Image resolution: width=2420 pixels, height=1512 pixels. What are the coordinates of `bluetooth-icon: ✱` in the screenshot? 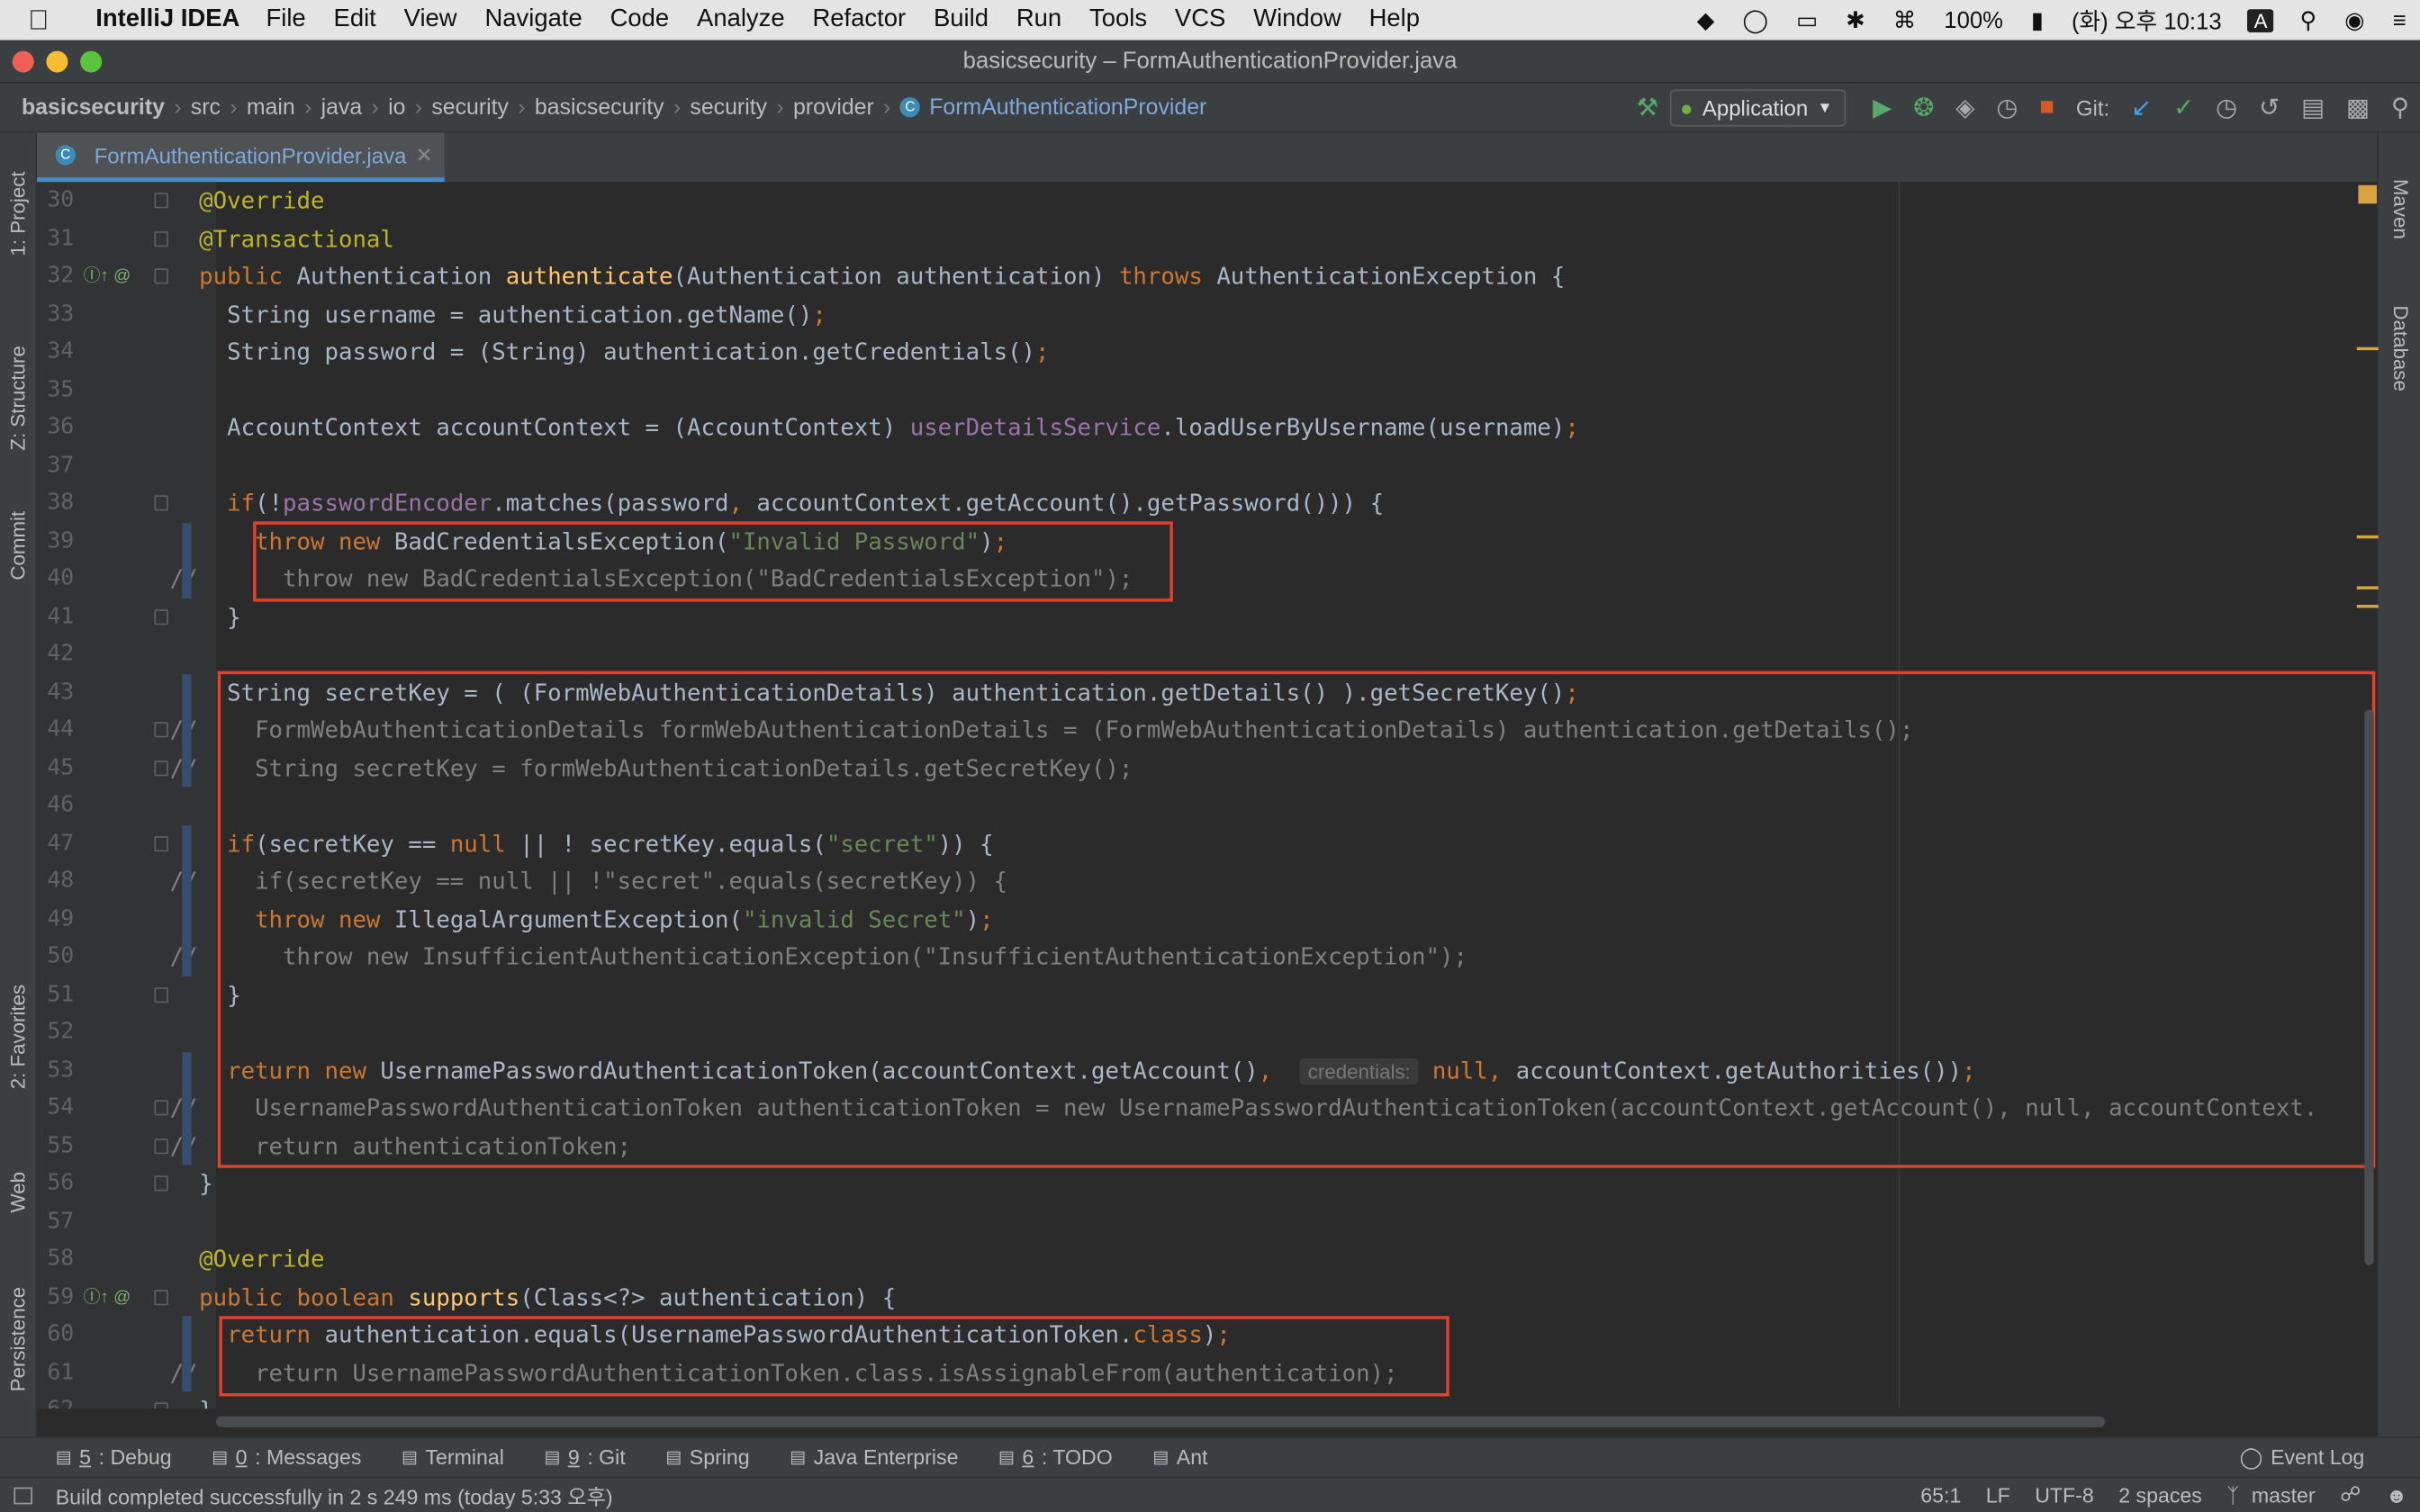 It's located at (1855, 20).